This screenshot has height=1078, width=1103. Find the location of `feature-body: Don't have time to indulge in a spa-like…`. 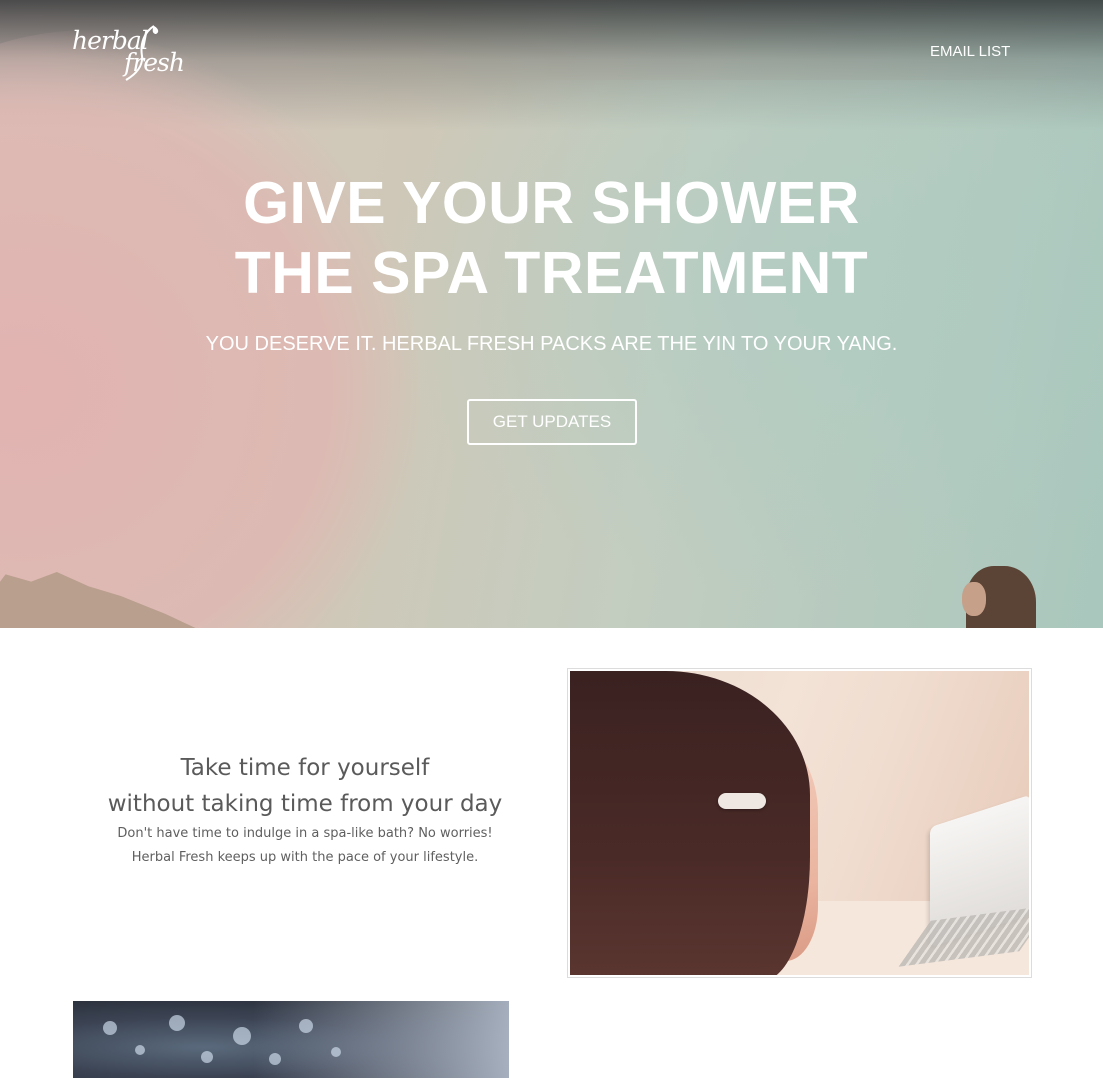

feature-body: Don't have time to indulge in a spa-like… is located at coordinates (305, 846).